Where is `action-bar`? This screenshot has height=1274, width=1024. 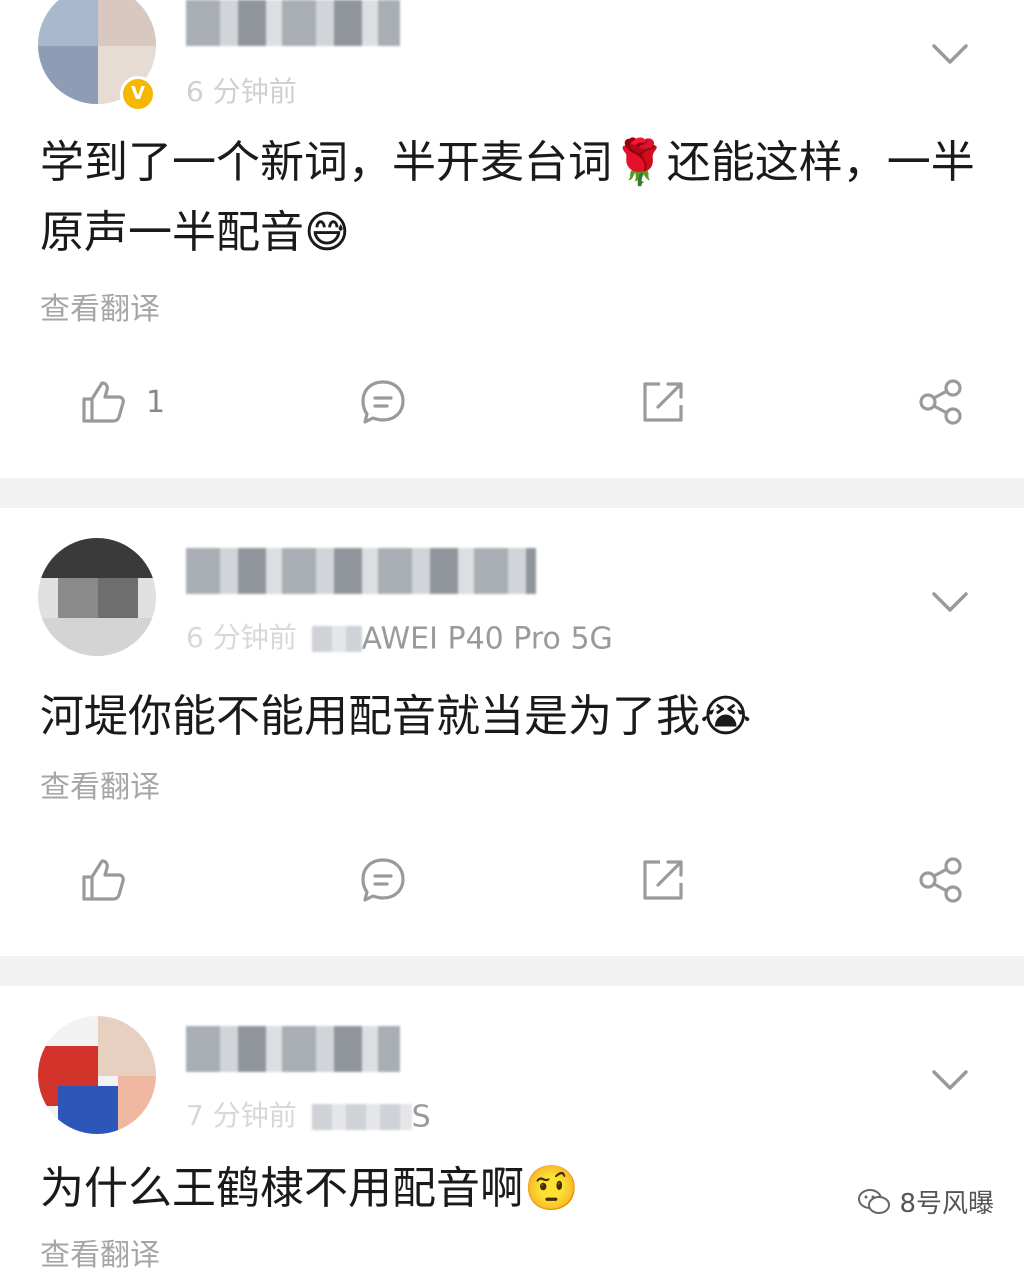
action-bar is located at coordinates (512, 880).